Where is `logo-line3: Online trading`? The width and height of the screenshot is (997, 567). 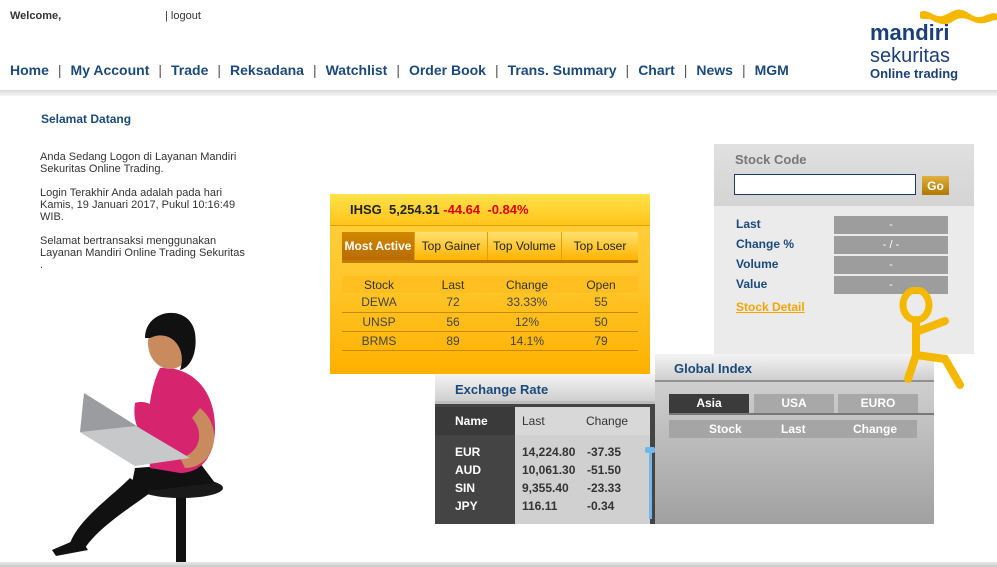 logo-line3: Online trading is located at coordinates (914, 73).